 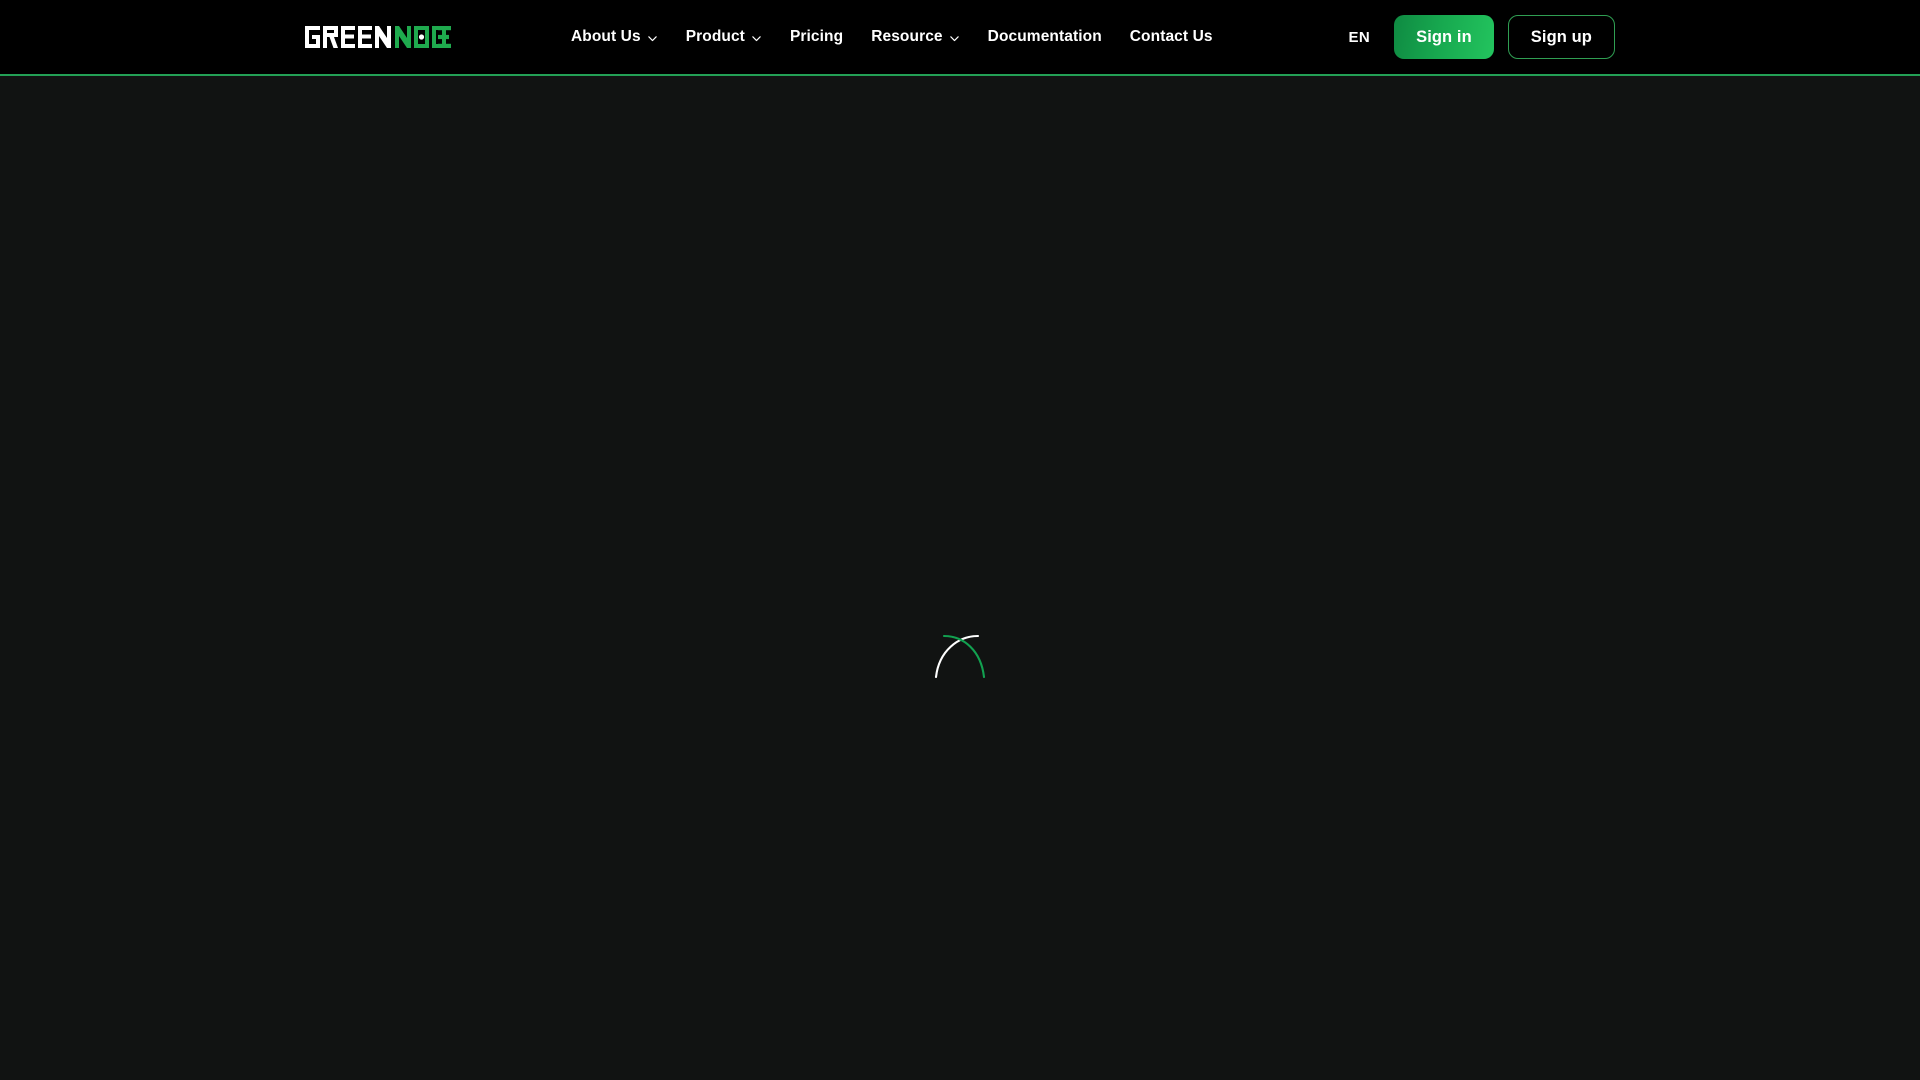 What do you see at coordinates (715, 37) in the screenshot?
I see `nav-label: Product` at bounding box center [715, 37].